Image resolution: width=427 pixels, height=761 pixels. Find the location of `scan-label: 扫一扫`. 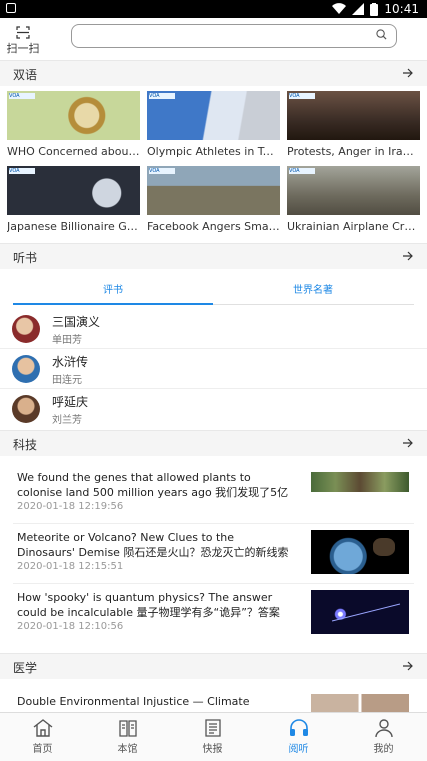

scan-label: 扫一扫 is located at coordinates (23, 48).